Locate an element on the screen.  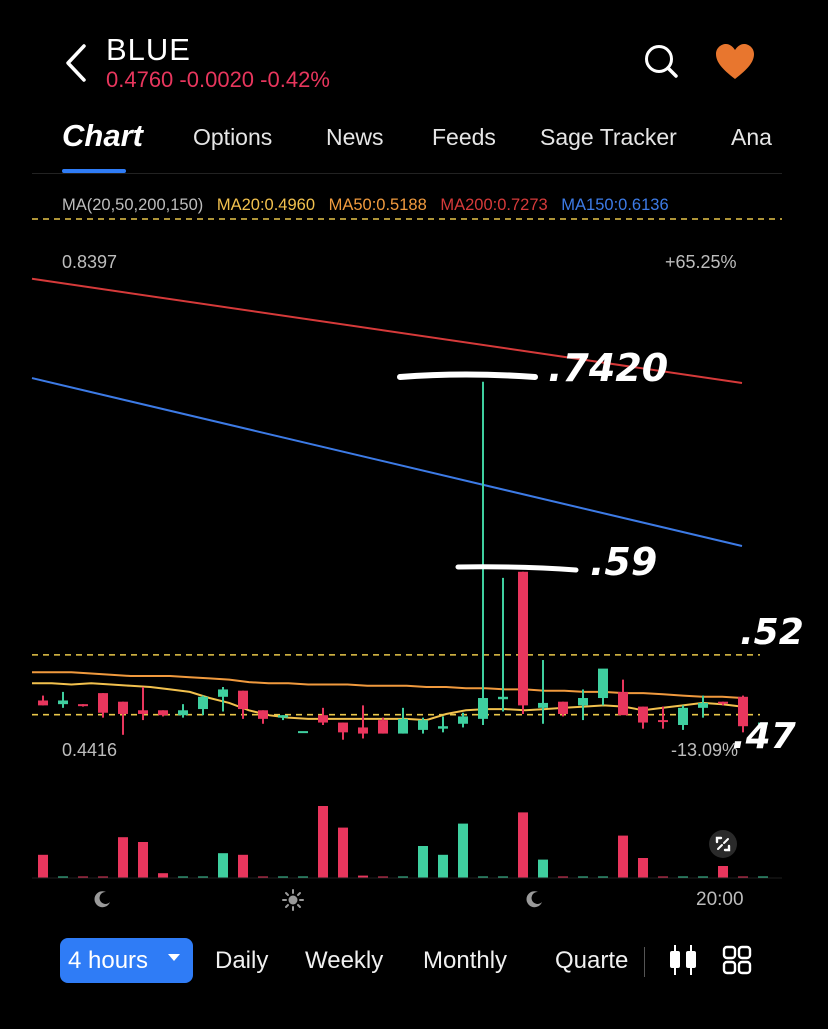
support-resistance-lines is located at coordinates (396, 685).